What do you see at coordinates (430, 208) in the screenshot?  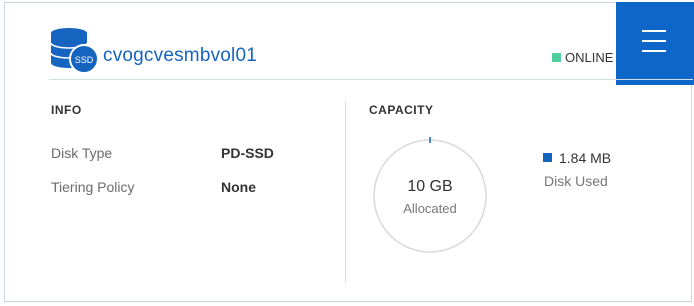 I see `allocated-label: Allocated` at bounding box center [430, 208].